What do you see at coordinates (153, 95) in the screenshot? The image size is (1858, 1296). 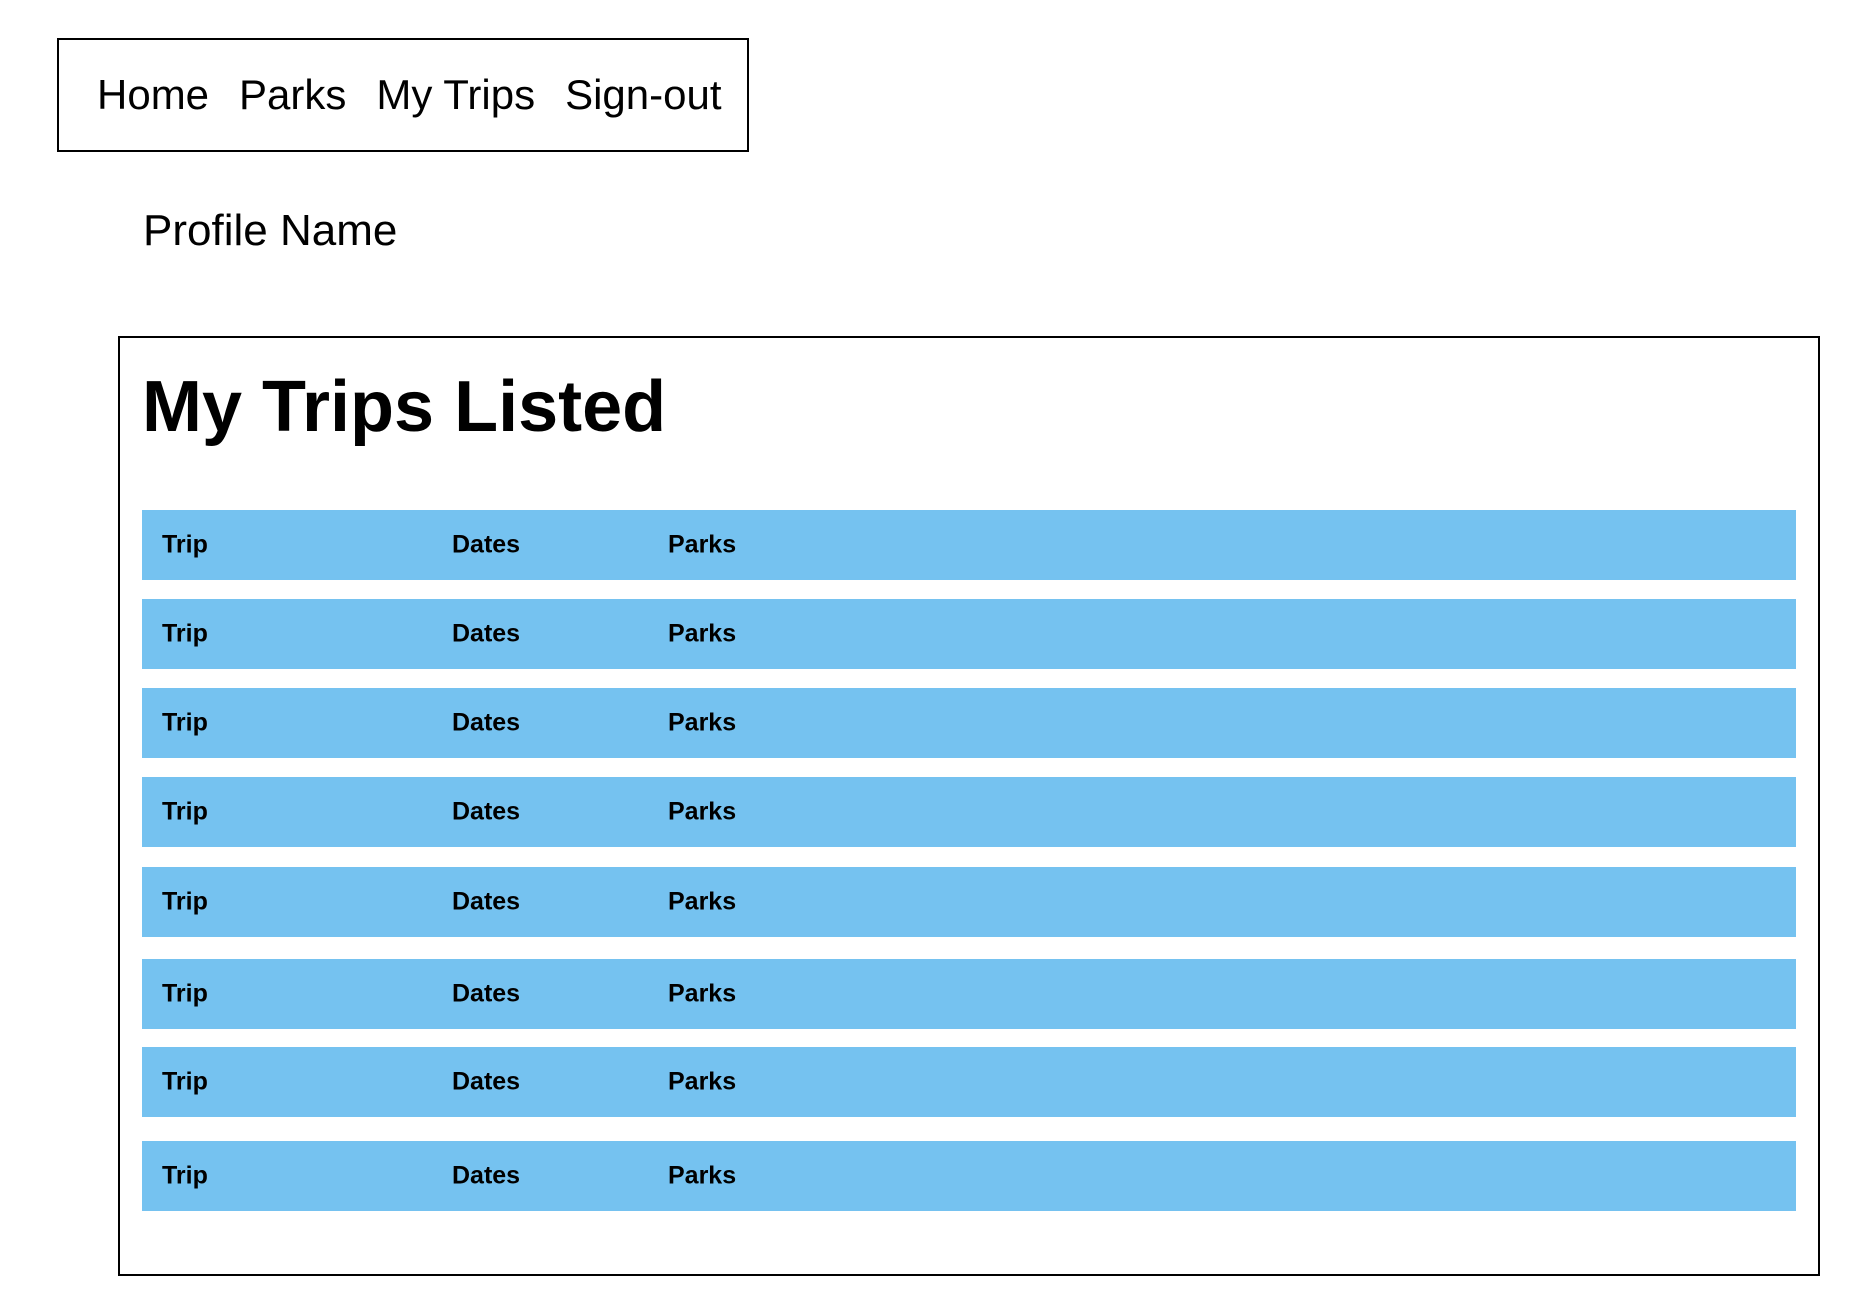 I see `nav-link-home: Home` at bounding box center [153, 95].